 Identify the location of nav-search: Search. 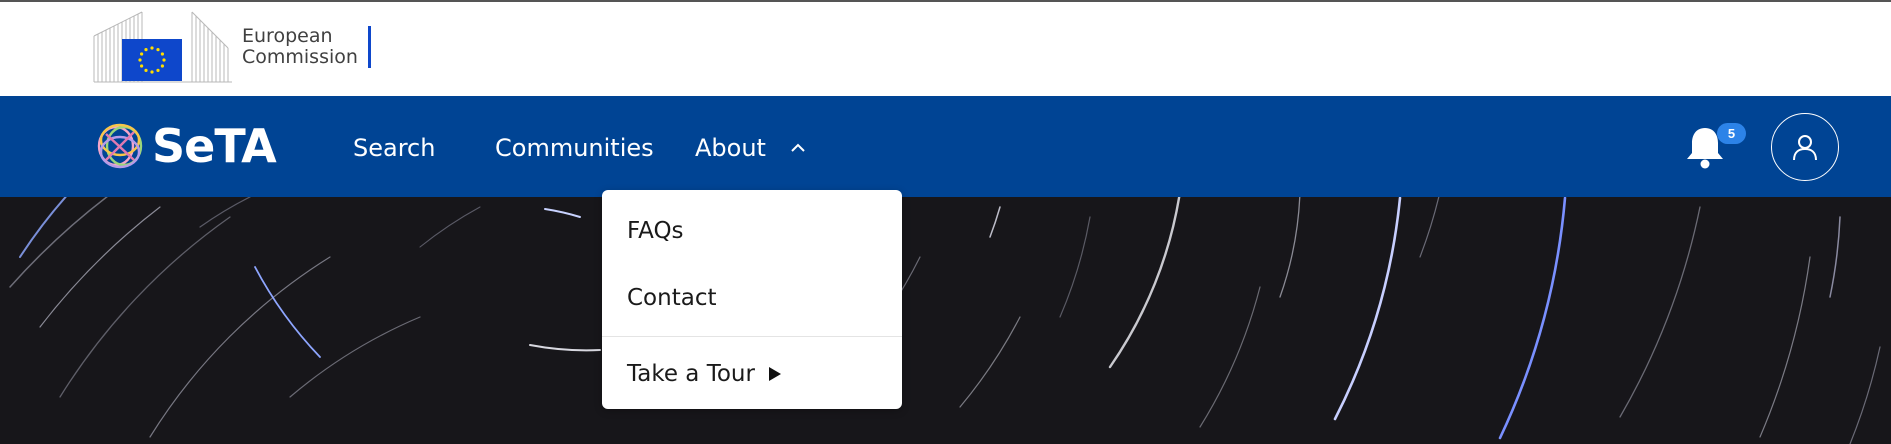
(394, 148).